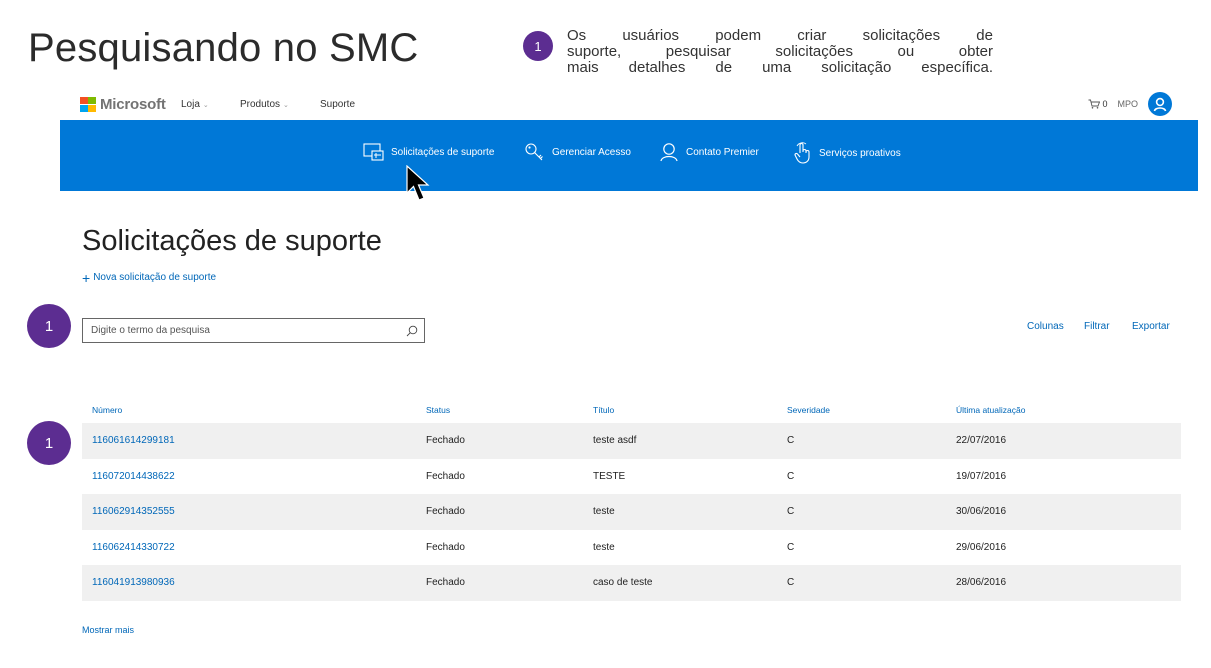 The height and width of the screenshot is (668, 1211). Describe the element at coordinates (133, 440) in the screenshot. I see `request-number-link: 116061614299181` at that location.